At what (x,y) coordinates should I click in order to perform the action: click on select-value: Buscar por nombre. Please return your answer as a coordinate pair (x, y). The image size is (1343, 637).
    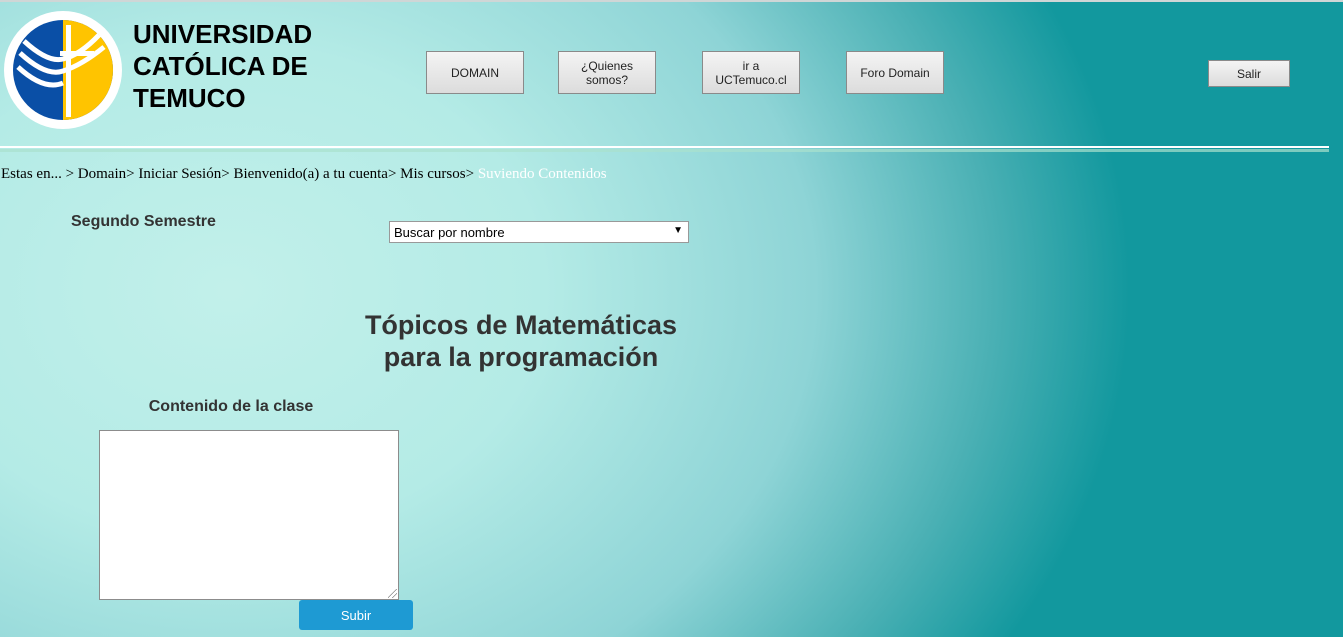
    Looking at the image, I should click on (449, 232).